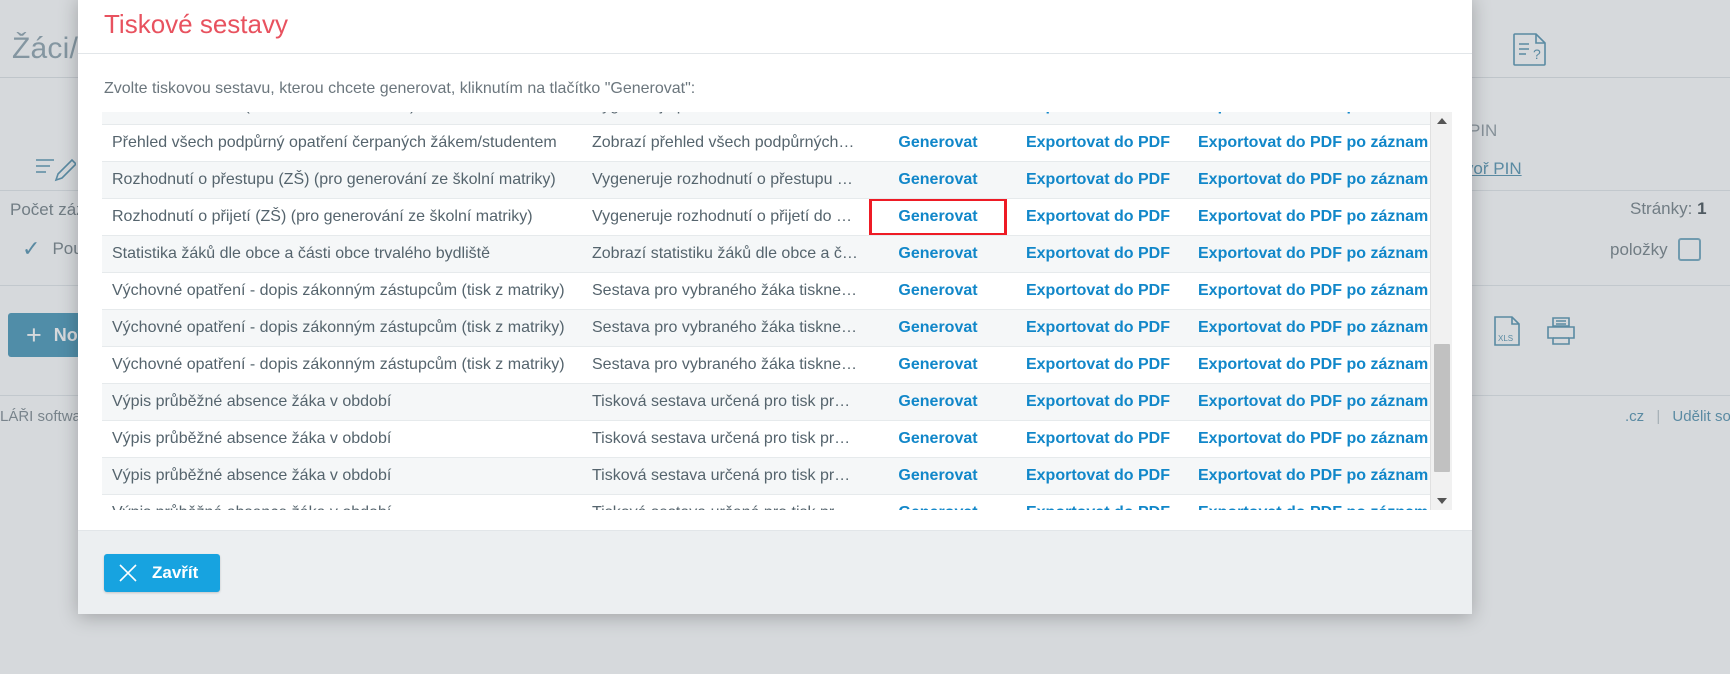 This screenshot has width=1730, height=674. I want to click on close-x-icon, so click(128, 573).